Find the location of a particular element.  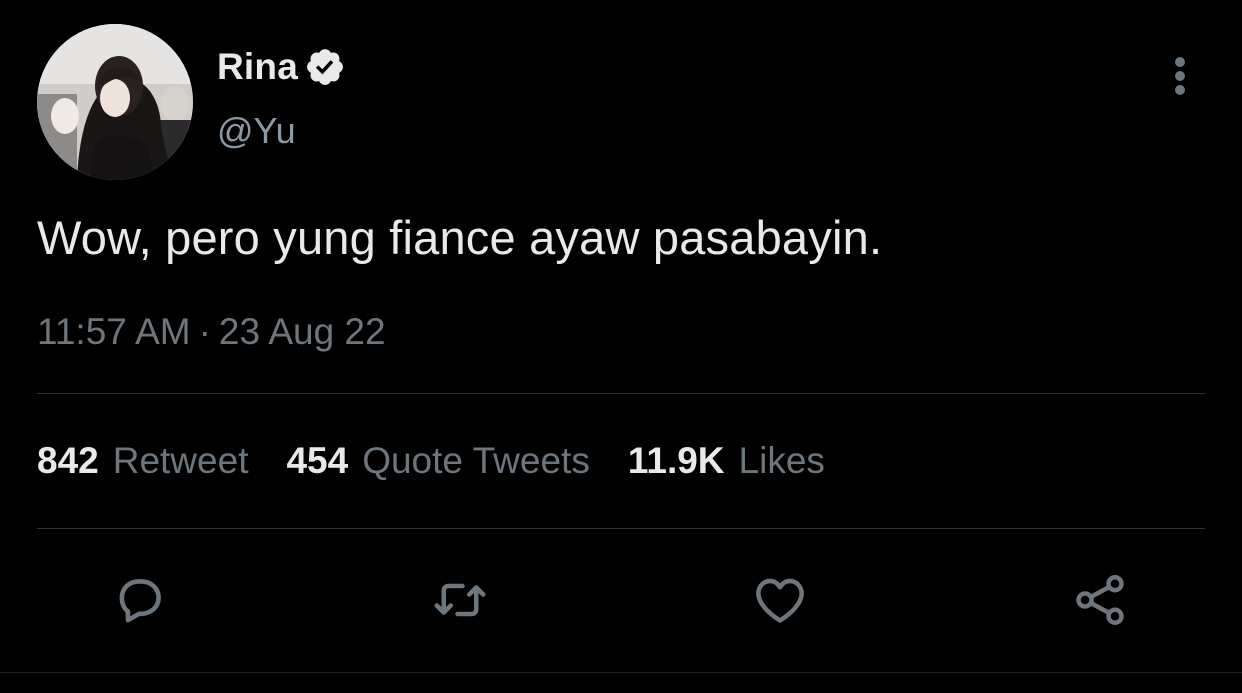

tweet-date: 23 Aug 22 is located at coordinates (302, 331).